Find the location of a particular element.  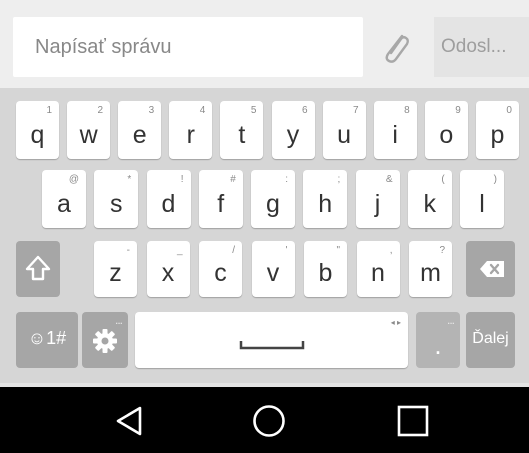

space-bar-icon is located at coordinates (272, 345).